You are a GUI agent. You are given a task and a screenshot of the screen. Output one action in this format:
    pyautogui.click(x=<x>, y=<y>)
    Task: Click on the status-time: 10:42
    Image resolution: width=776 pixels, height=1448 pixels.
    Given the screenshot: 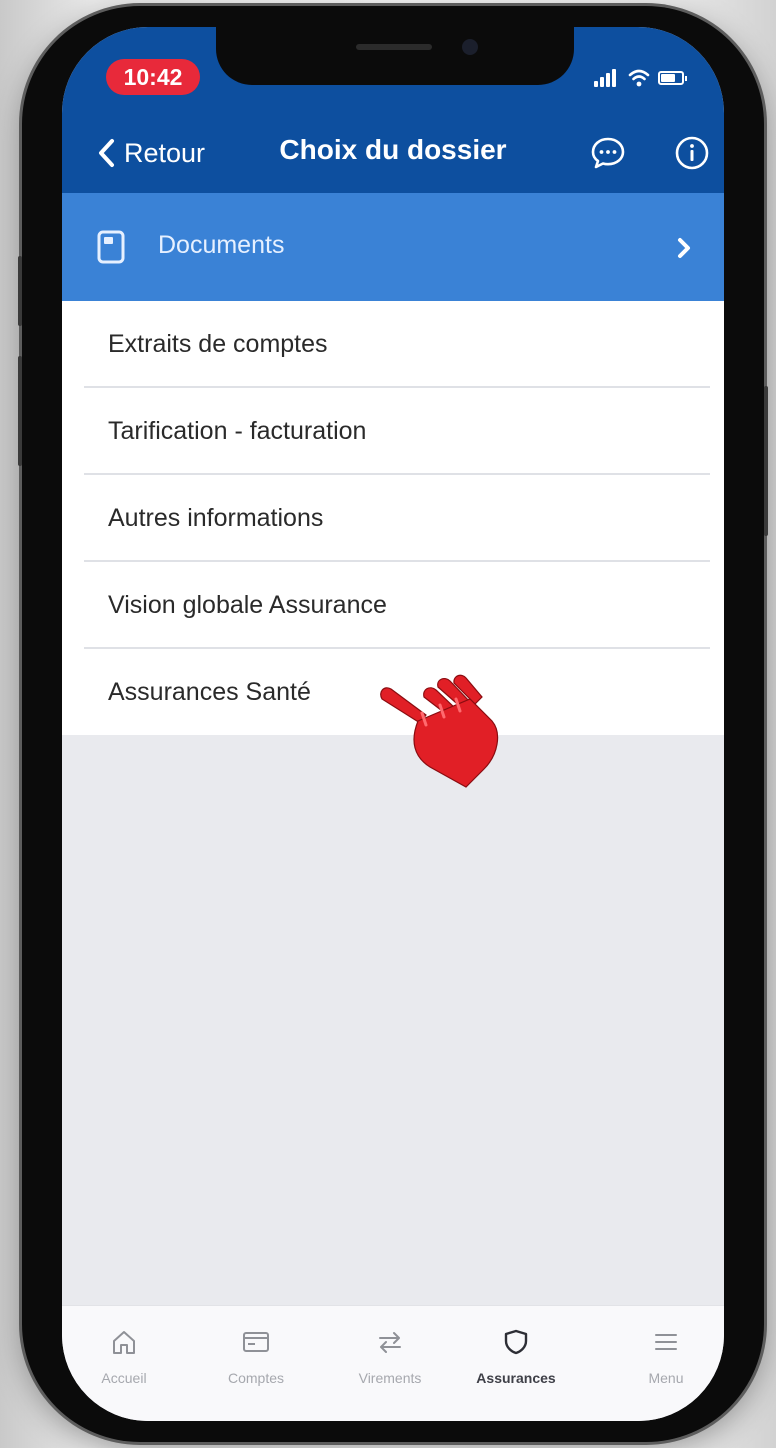 What is the action you would take?
    pyautogui.click(x=153, y=77)
    